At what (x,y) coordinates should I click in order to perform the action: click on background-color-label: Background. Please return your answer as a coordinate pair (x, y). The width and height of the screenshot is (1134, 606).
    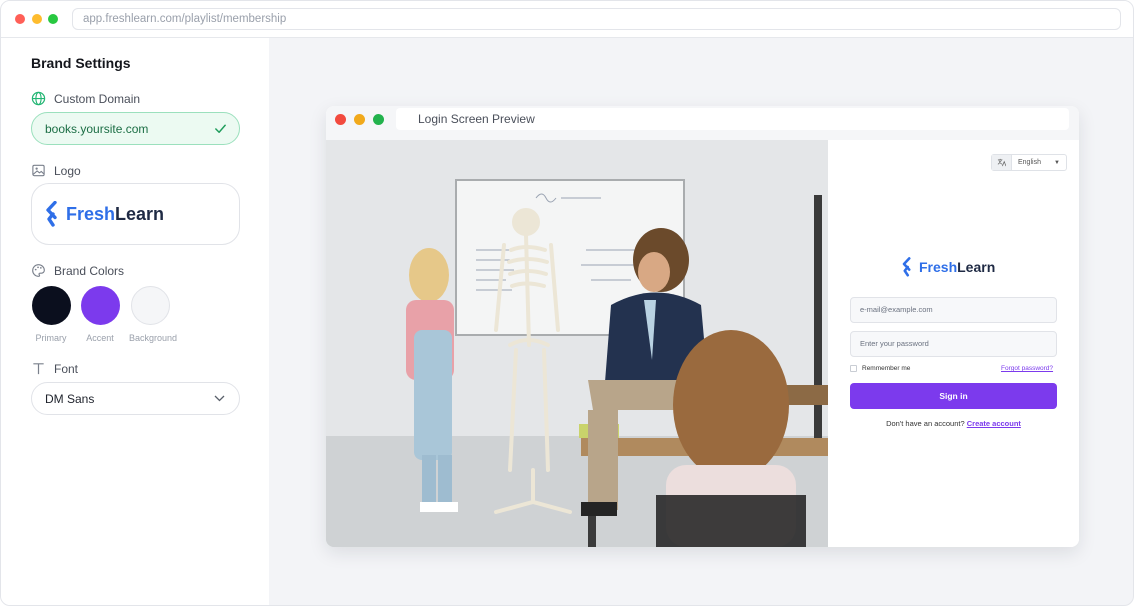
    Looking at the image, I should click on (153, 338).